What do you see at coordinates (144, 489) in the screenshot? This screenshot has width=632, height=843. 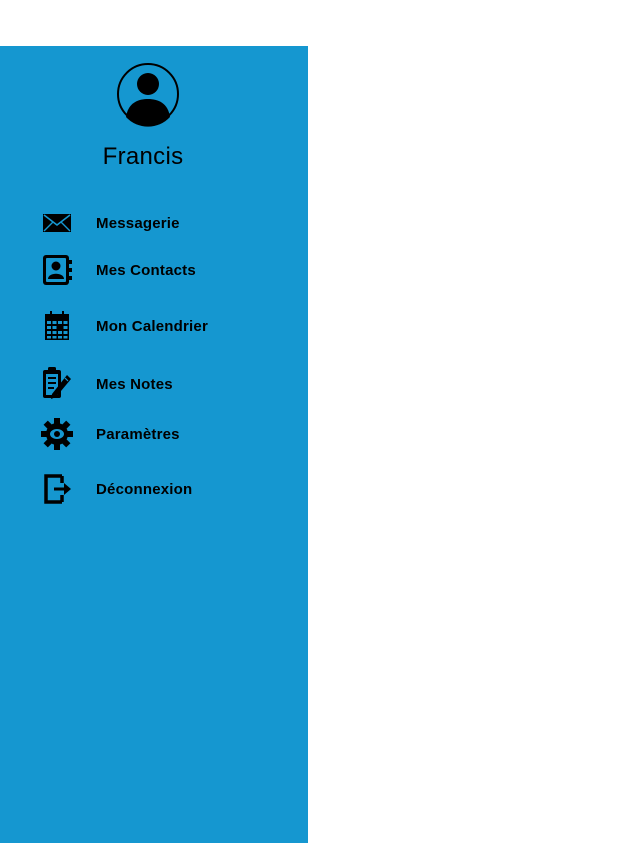 I see `menu-item-label: Déconnexion` at bounding box center [144, 489].